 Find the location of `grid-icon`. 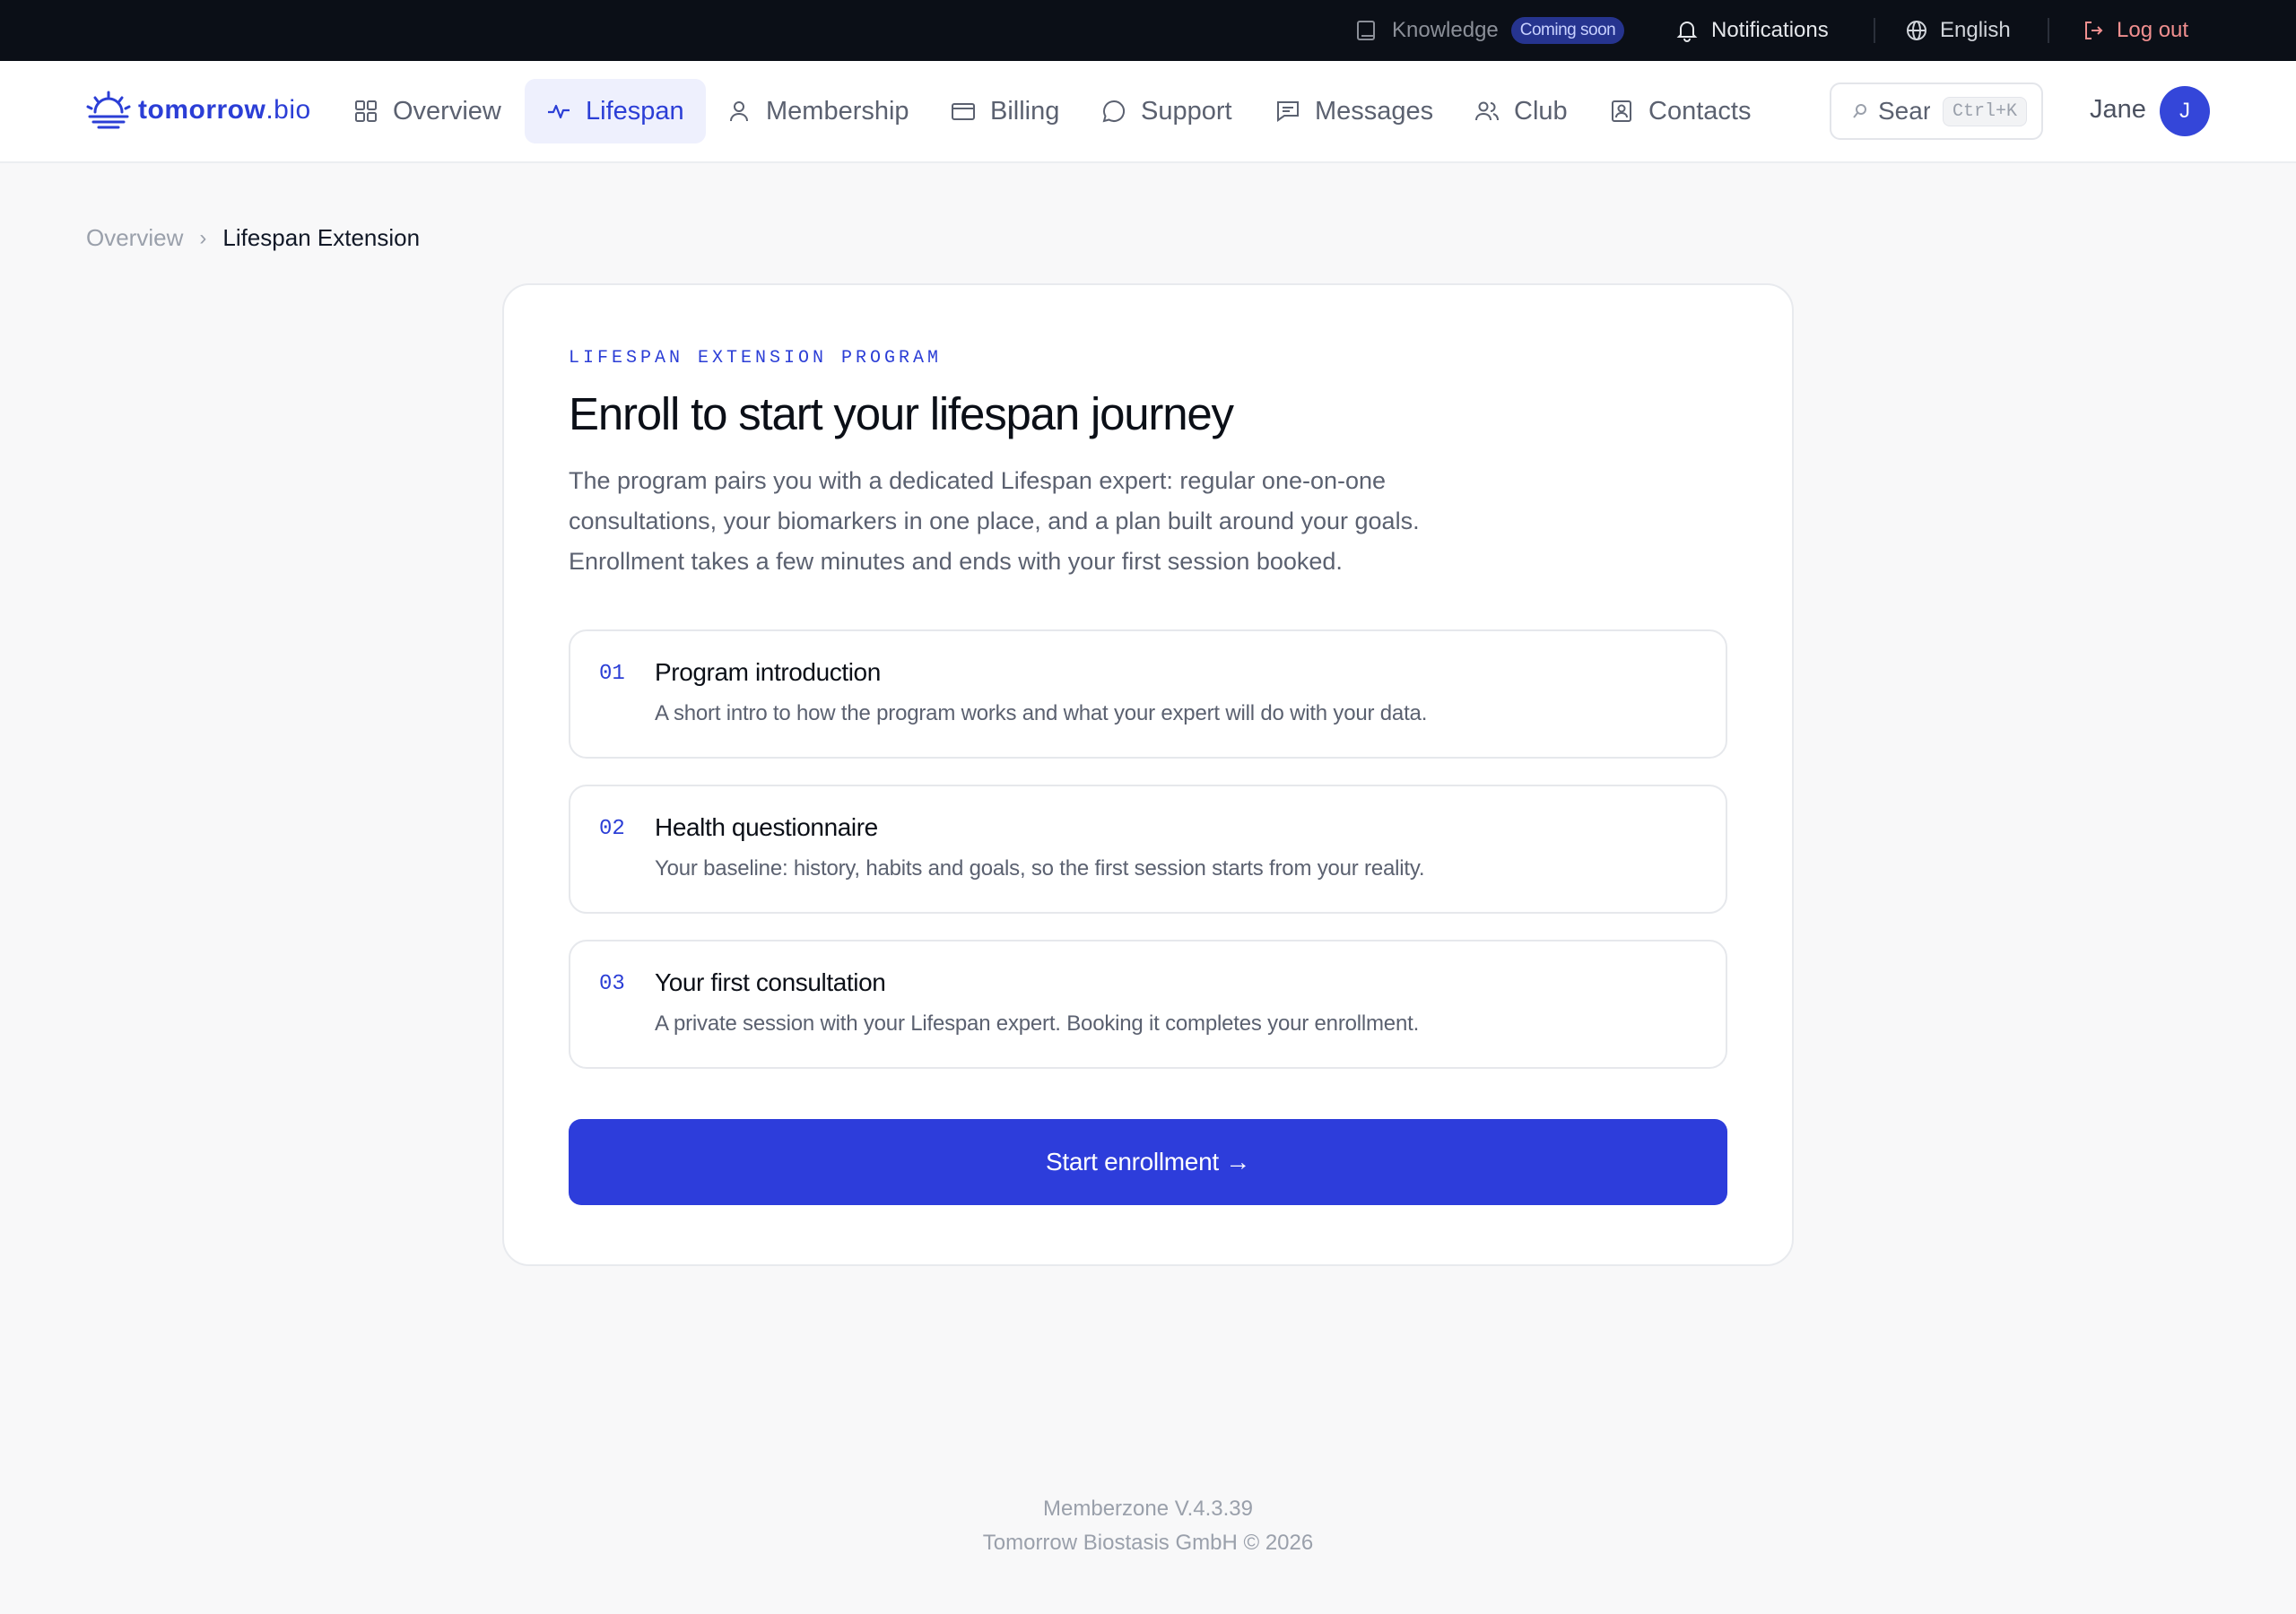

grid-icon is located at coordinates (366, 111).